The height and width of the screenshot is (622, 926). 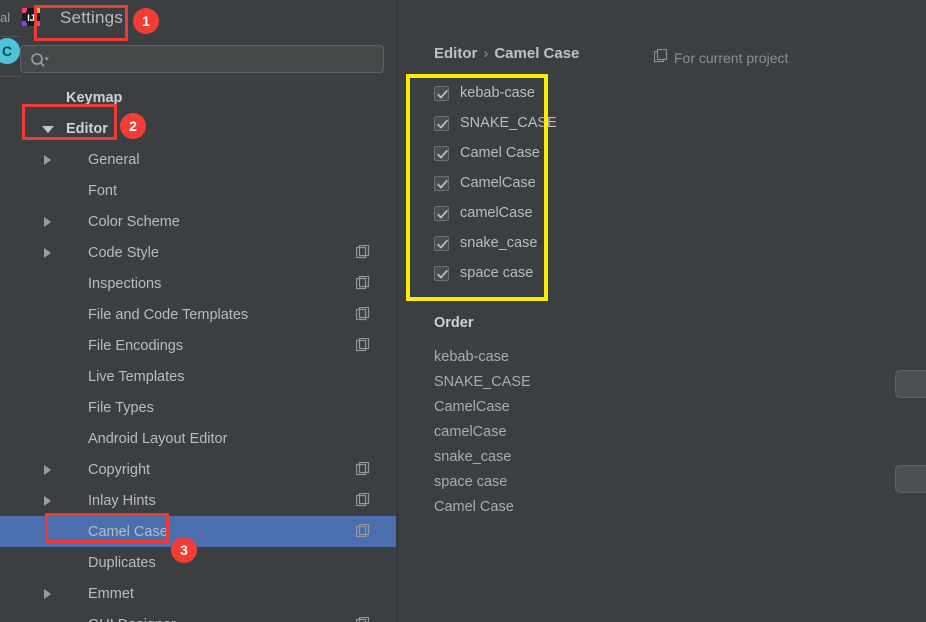 What do you see at coordinates (482, 482) in the screenshot?
I see `order-list-item: space case` at bounding box center [482, 482].